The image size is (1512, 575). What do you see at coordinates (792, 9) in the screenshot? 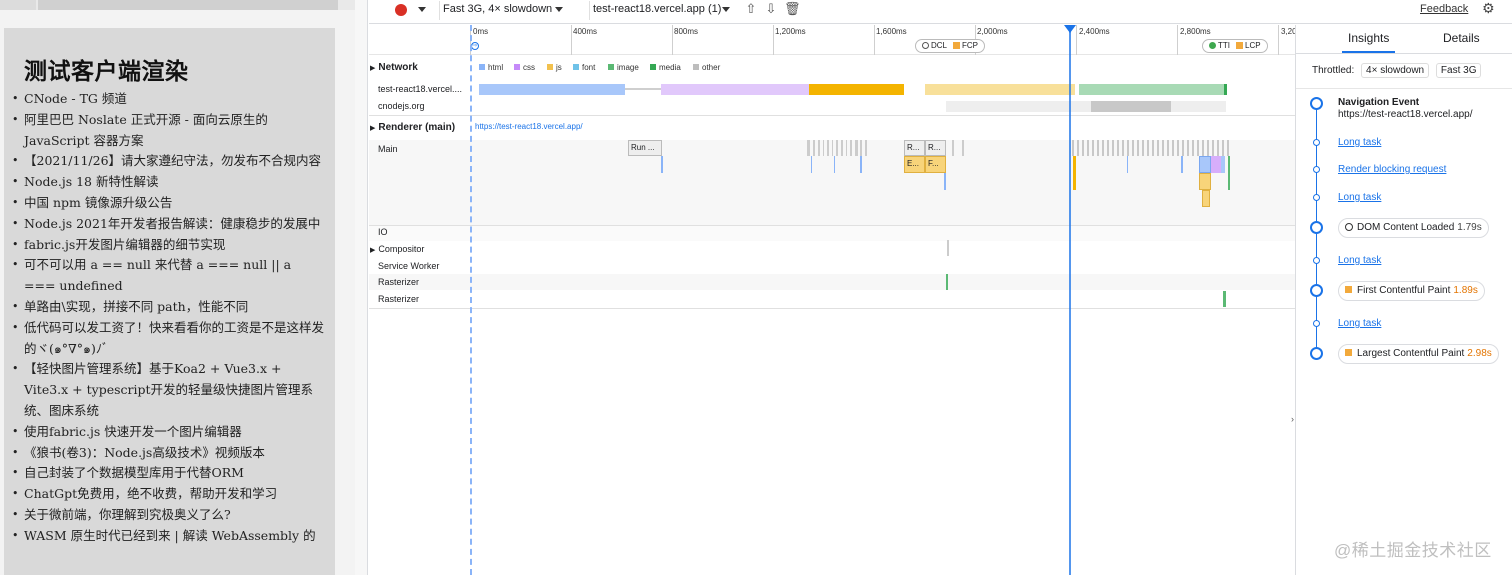
I see `trash-icon: 🗑` at bounding box center [792, 9].